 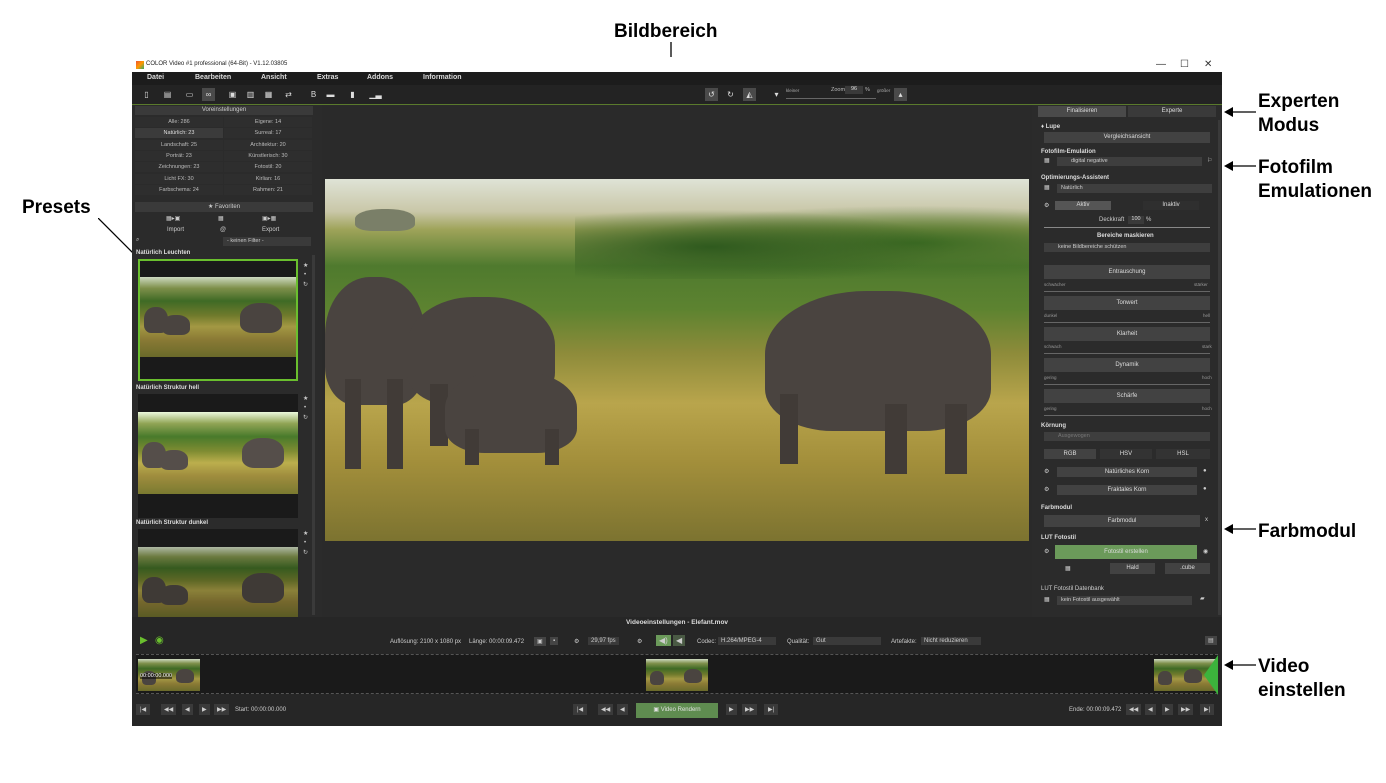 What do you see at coordinates (179, 144) in the screenshot?
I see `category-cell: Landschaft: 25` at bounding box center [179, 144].